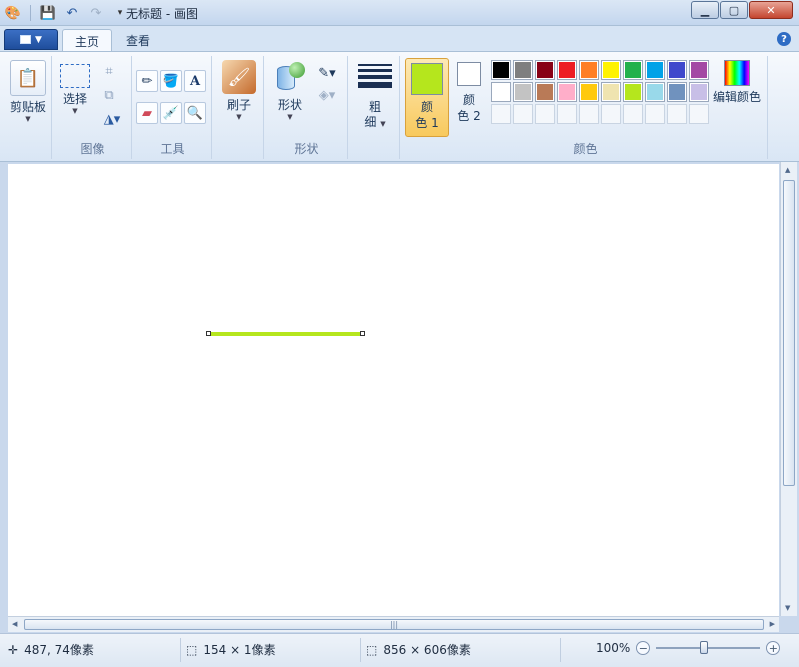  What do you see at coordinates (705, 10) in the screenshot?
I see `minimize-button: ▁` at bounding box center [705, 10].